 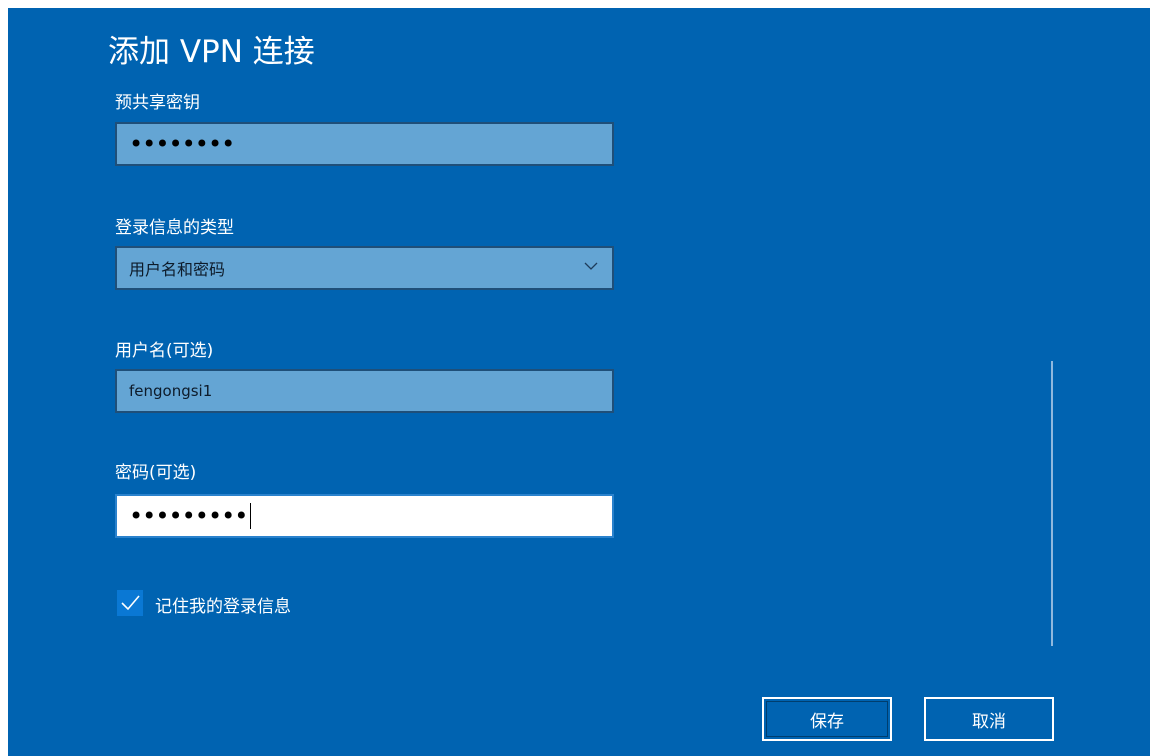 What do you see at coordinates (156, 473) in the screenshot?
I see `password-label: 密码(可选)` at bounding box center [156, 473].